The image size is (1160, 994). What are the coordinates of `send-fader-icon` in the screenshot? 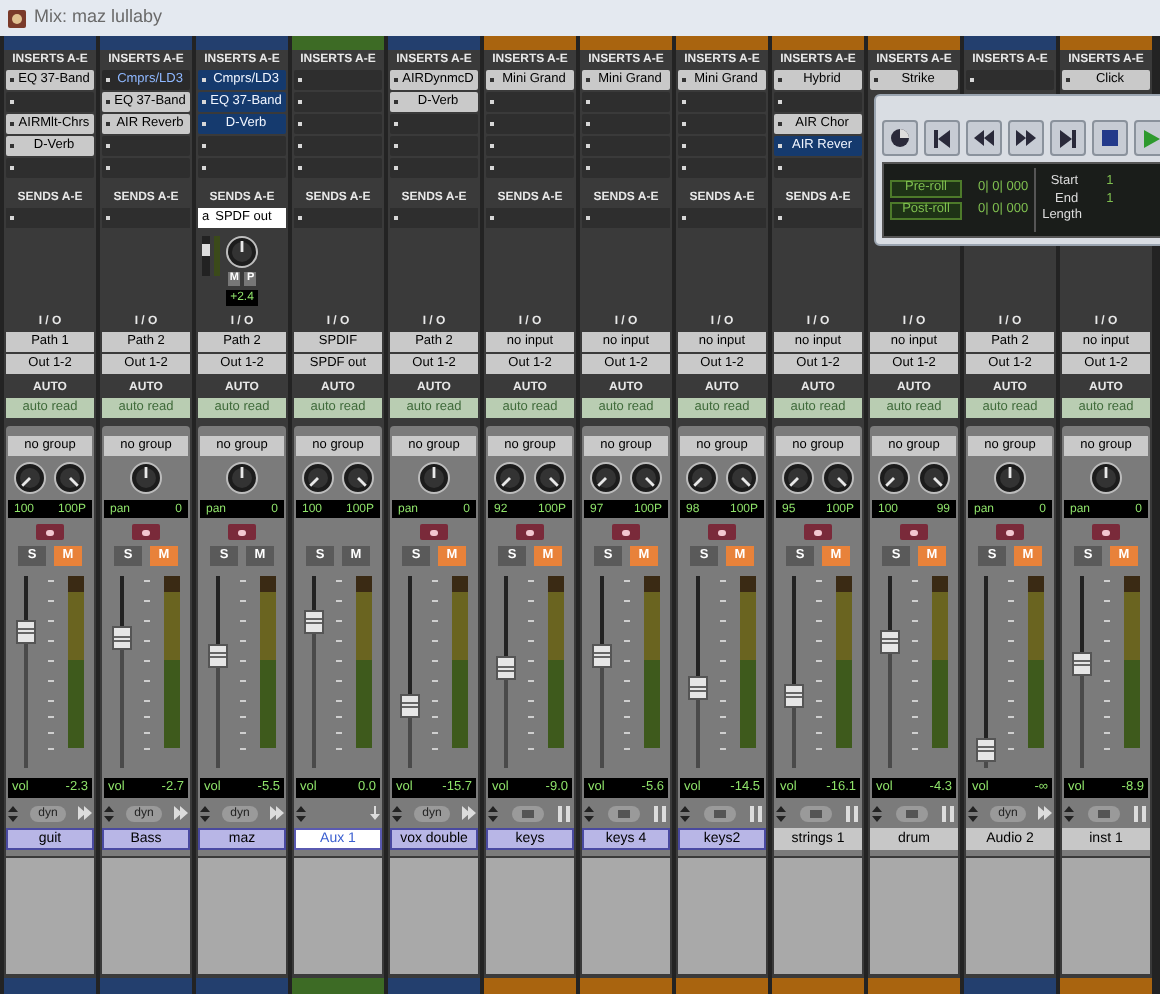 It's located at (211, 255).